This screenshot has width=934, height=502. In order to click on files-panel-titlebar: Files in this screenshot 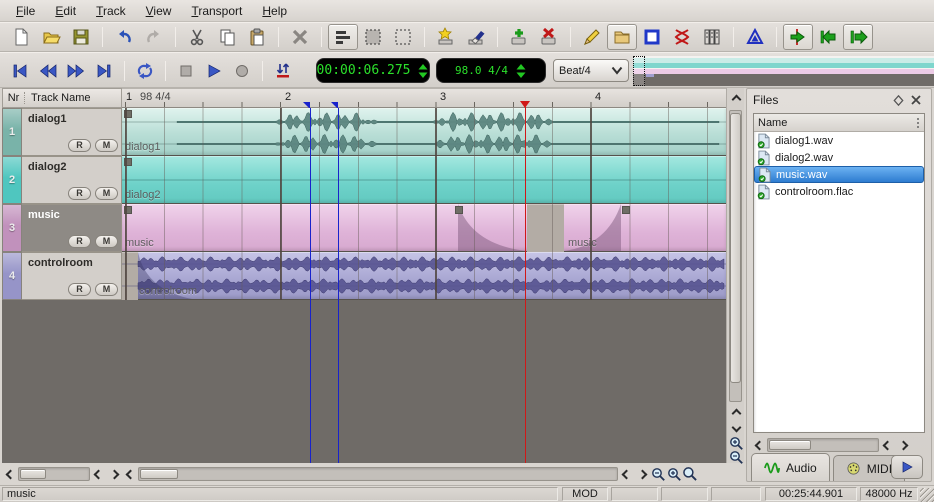, I will do `click(839, 100)`.